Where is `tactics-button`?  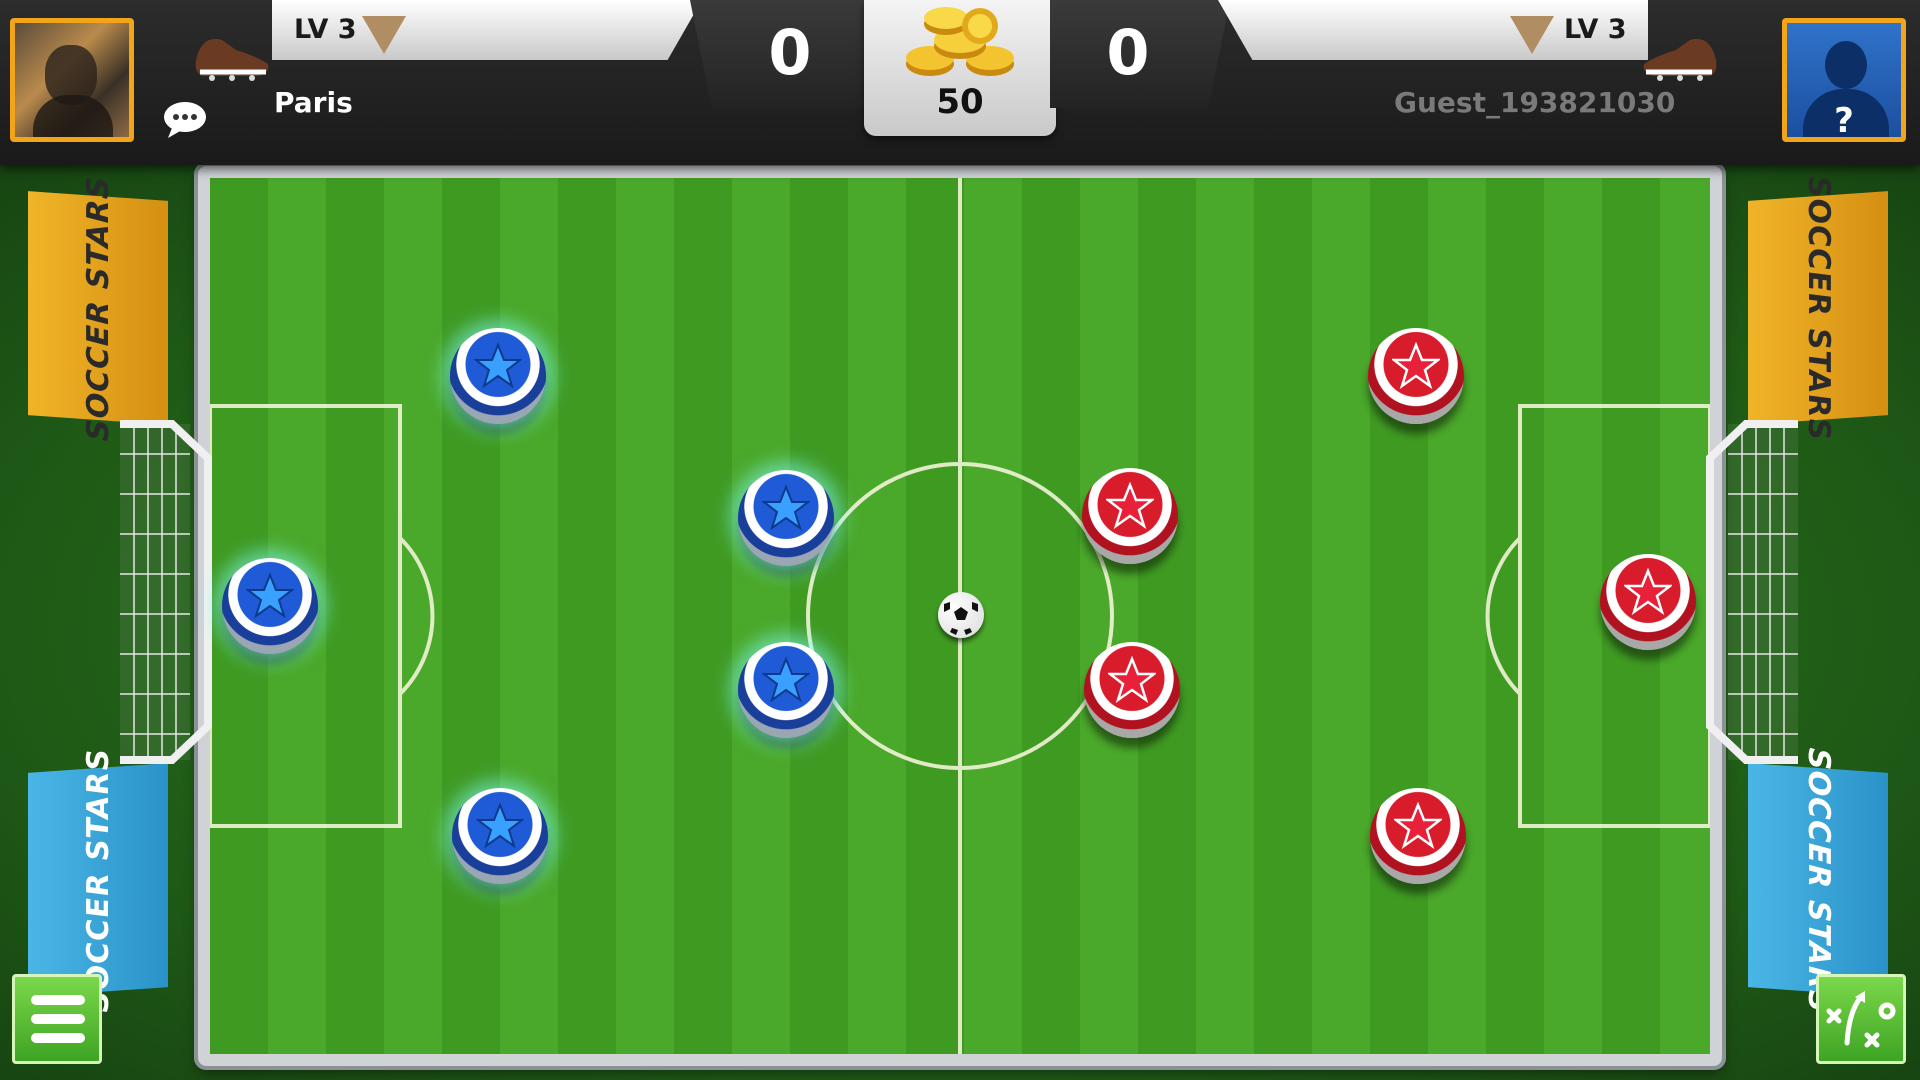
tactics-button is located at coordinates (1861, 1019).